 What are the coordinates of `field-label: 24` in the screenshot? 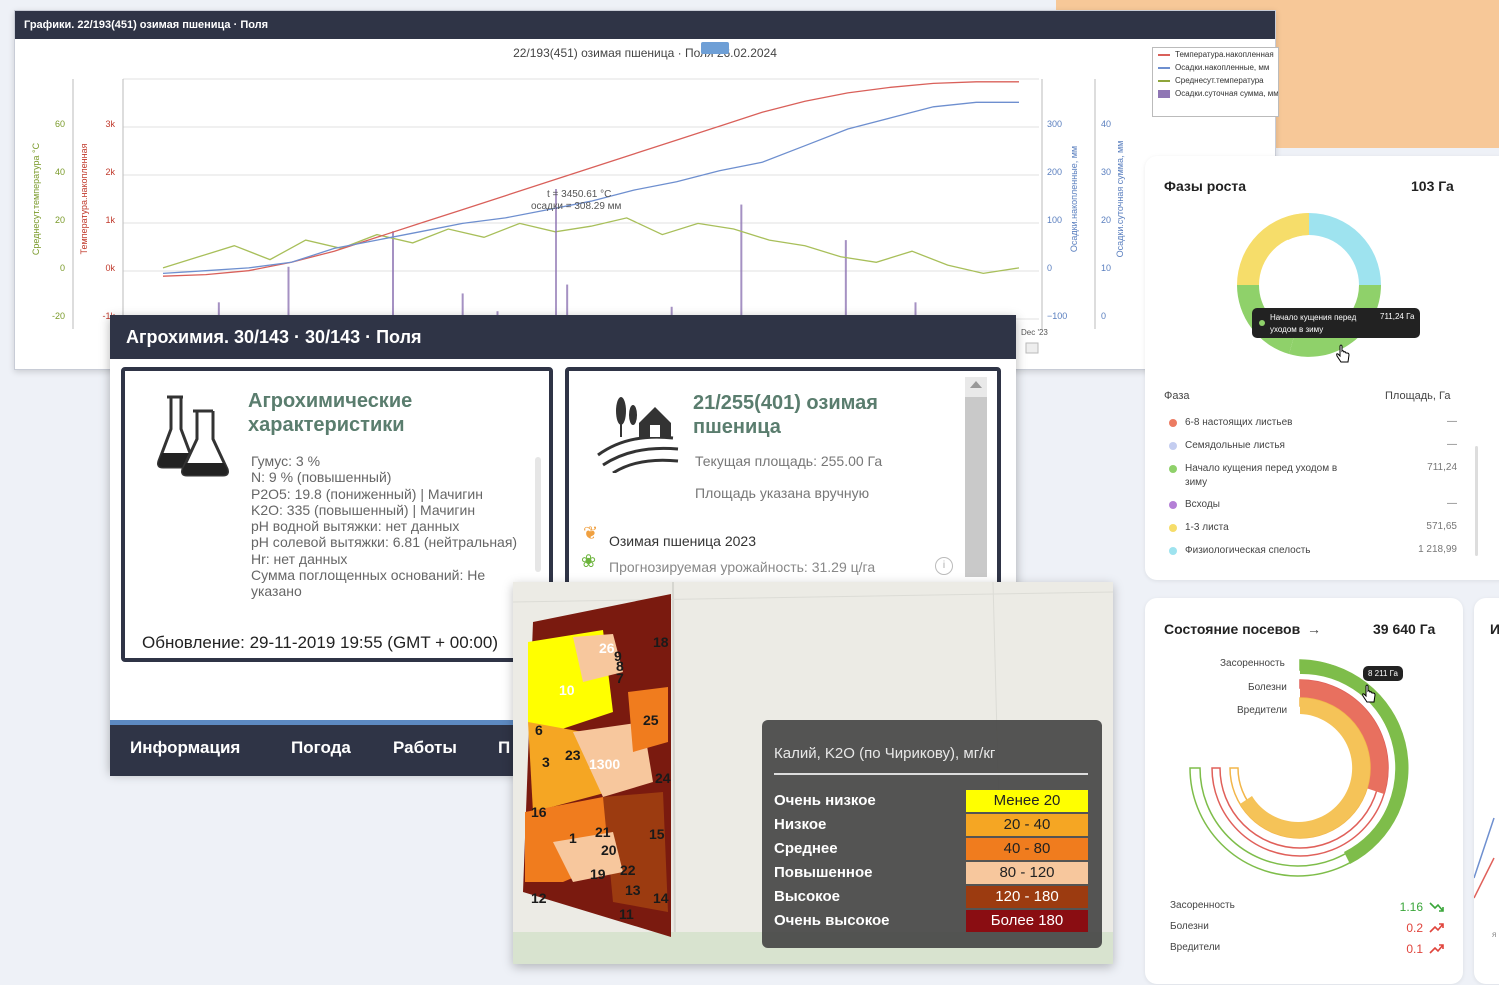 It's located at (663, 778).